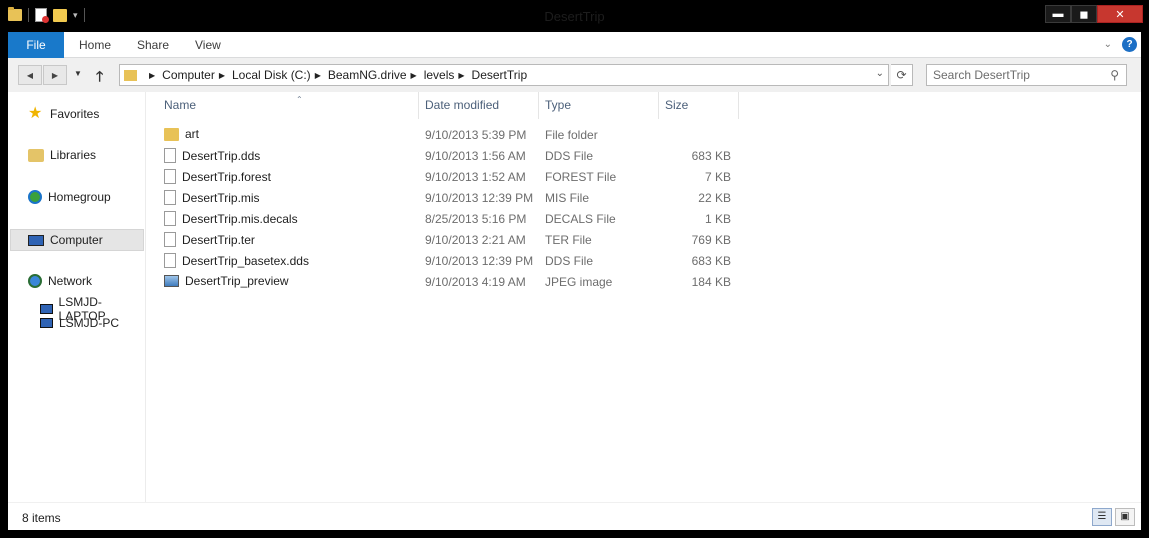 This screenshot has height=538, width=1149. I want to click on file-name: DesertTrip_basetex.dds, so click(245, 260).